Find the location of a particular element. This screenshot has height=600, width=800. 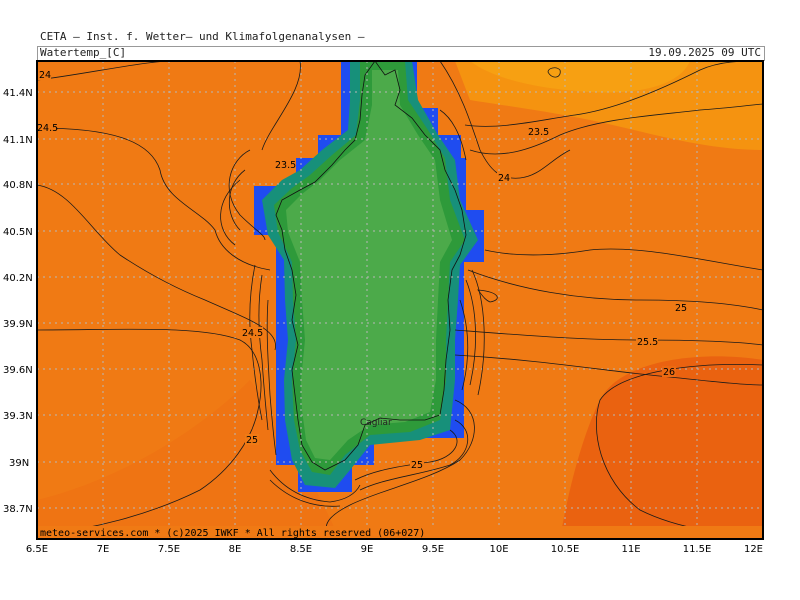

place-label-cagliari: Cagliar is located at coordinates (376, 423).